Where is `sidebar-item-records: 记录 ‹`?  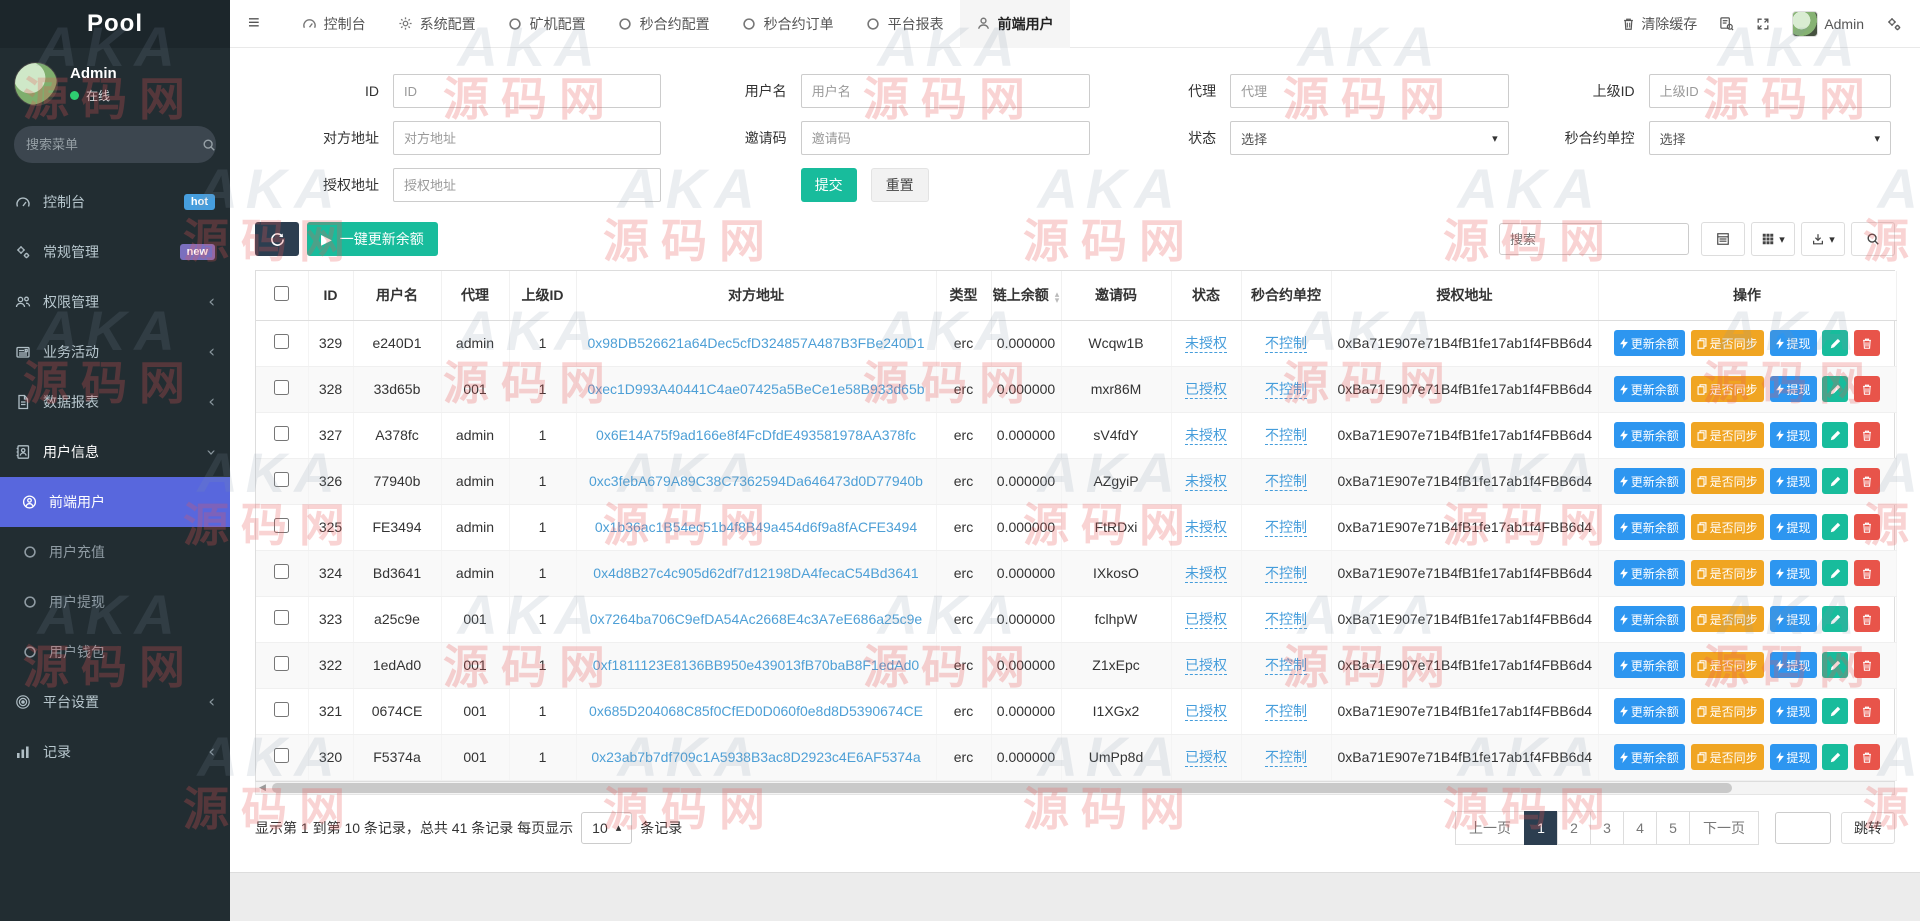
sidebar-item-records: 记录 ‹ is located at coordinates (115, 752).